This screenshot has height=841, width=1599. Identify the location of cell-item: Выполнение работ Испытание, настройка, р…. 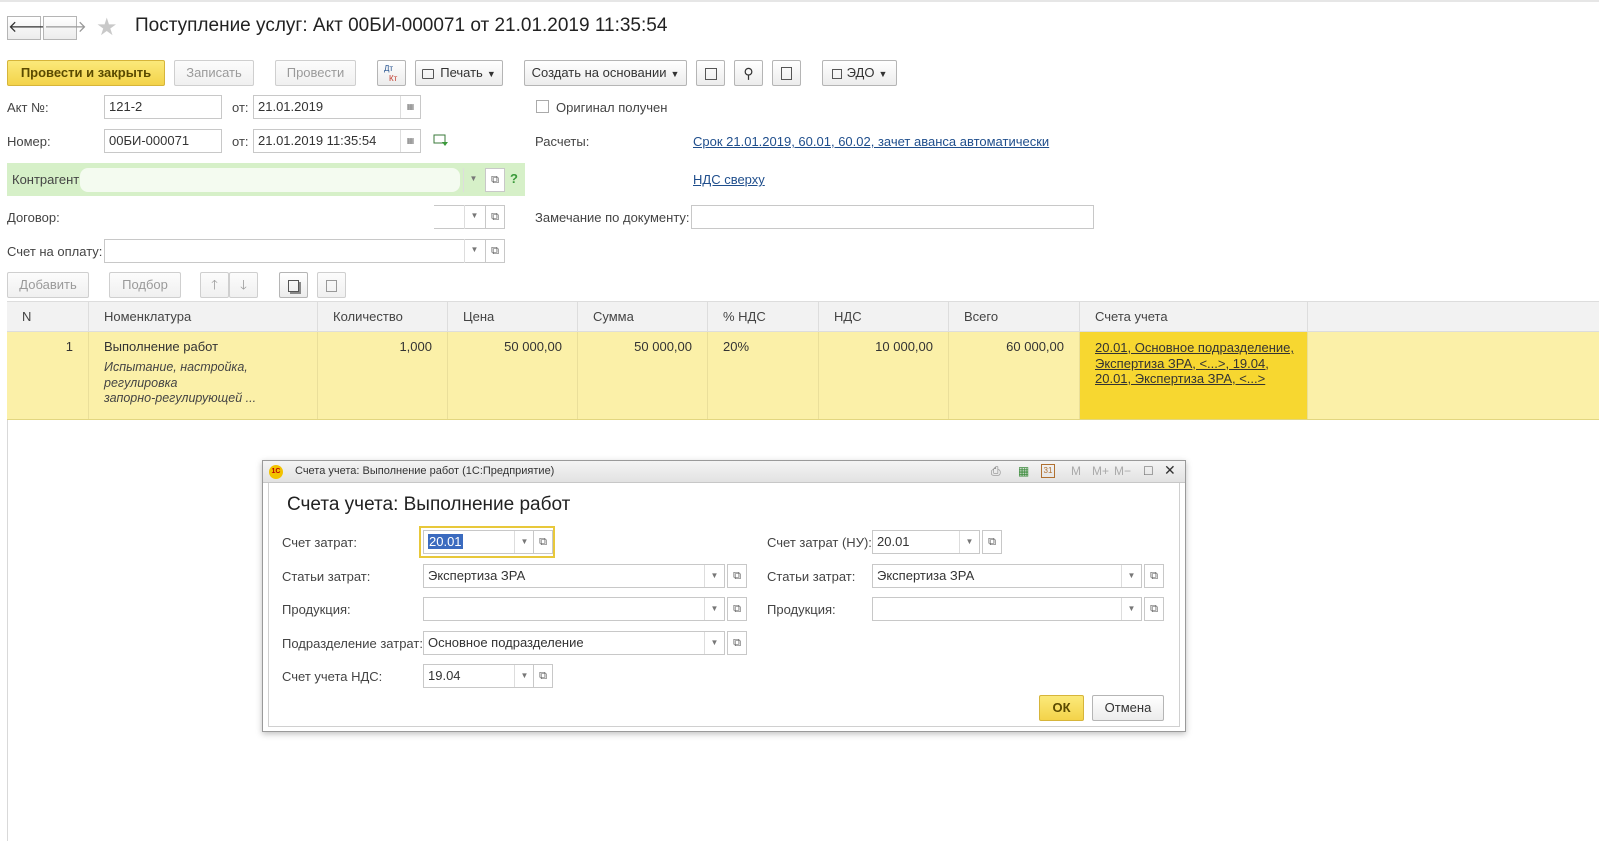
(203, 375).